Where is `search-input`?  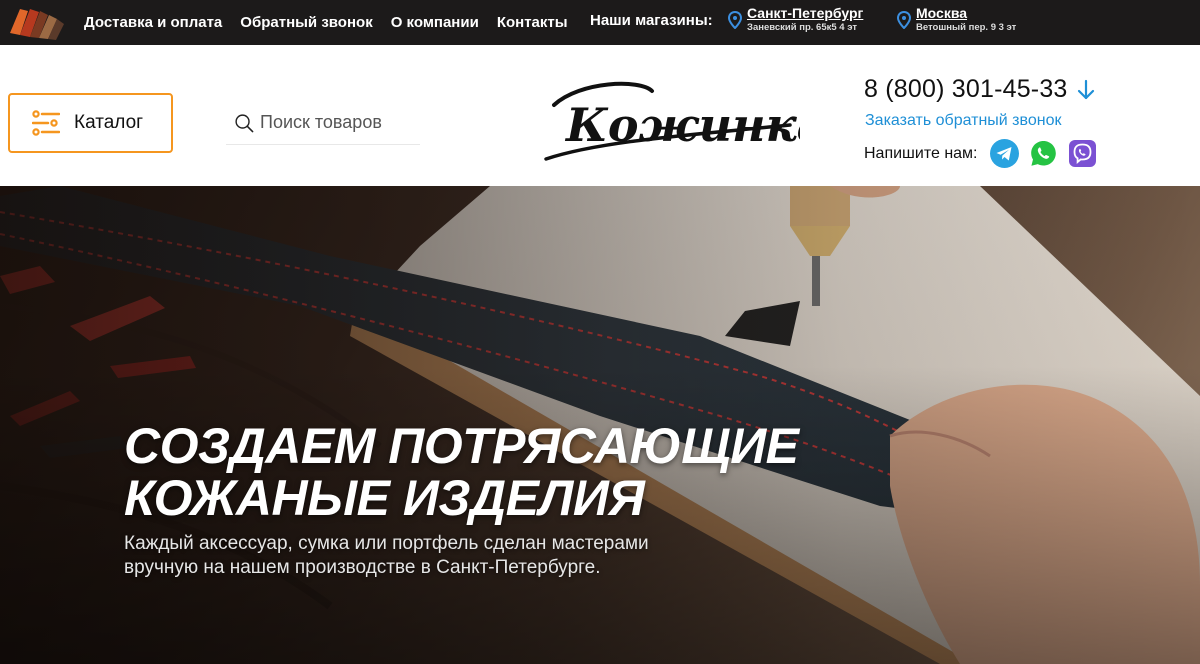 search-input is located at coordinates (340, 122).